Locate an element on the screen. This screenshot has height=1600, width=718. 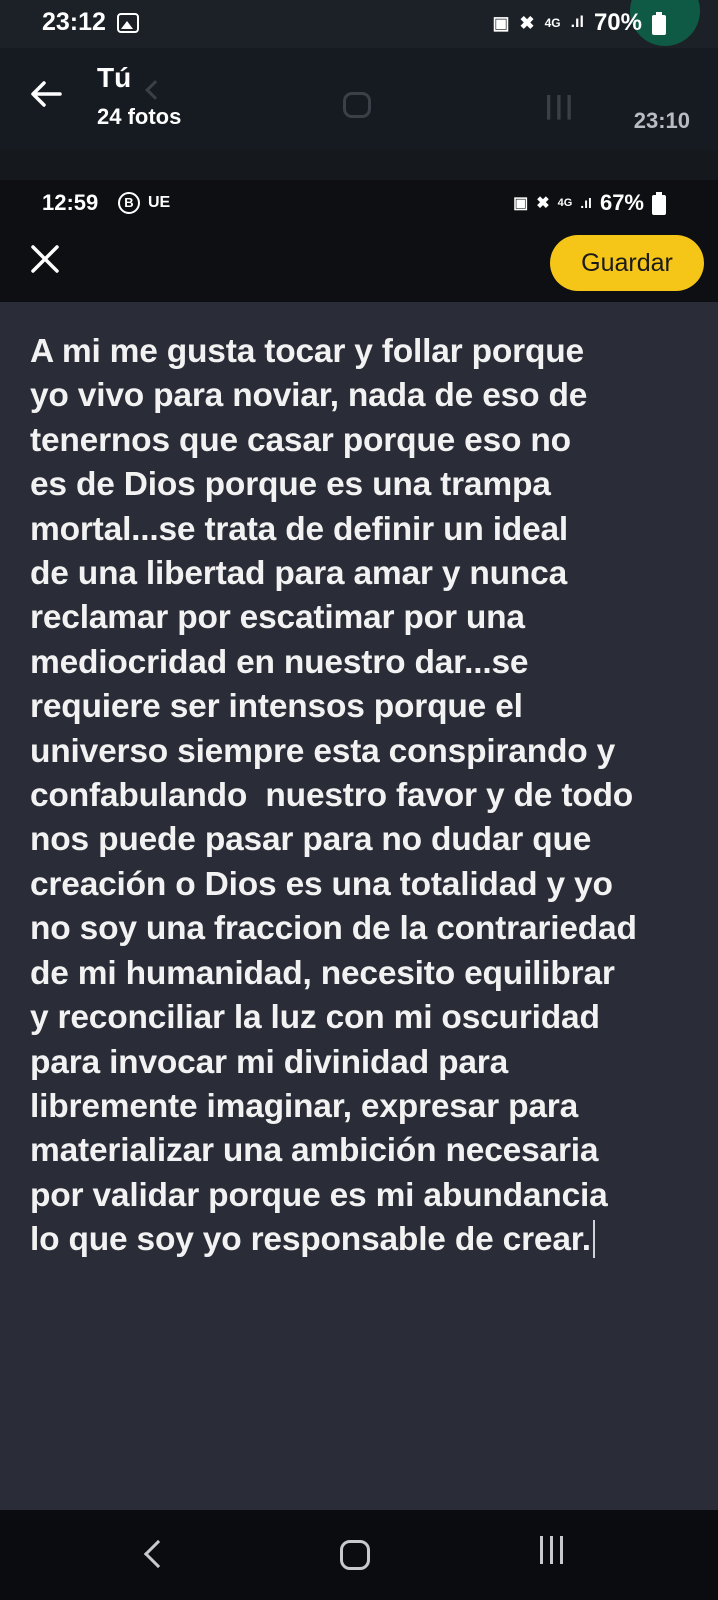
status-time: 23:12 is located at coordinates (74, 22).